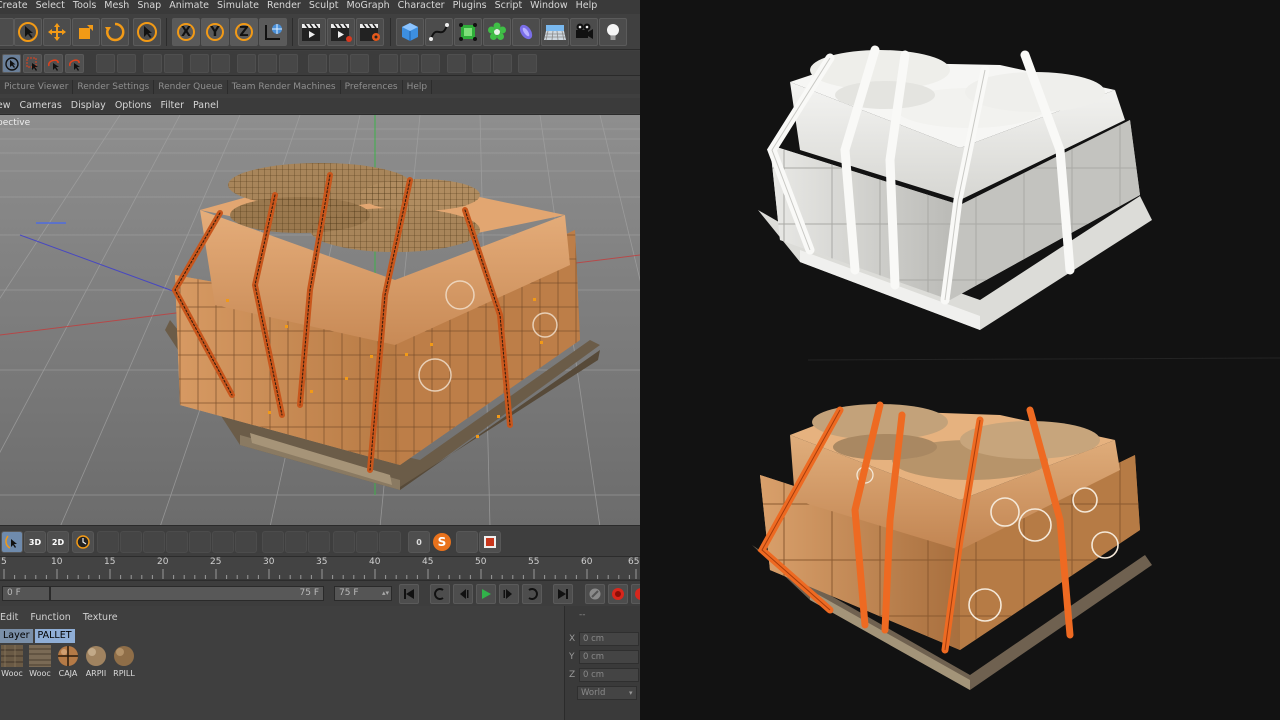  I want to click on scale-tool-button, so click(86, 32).